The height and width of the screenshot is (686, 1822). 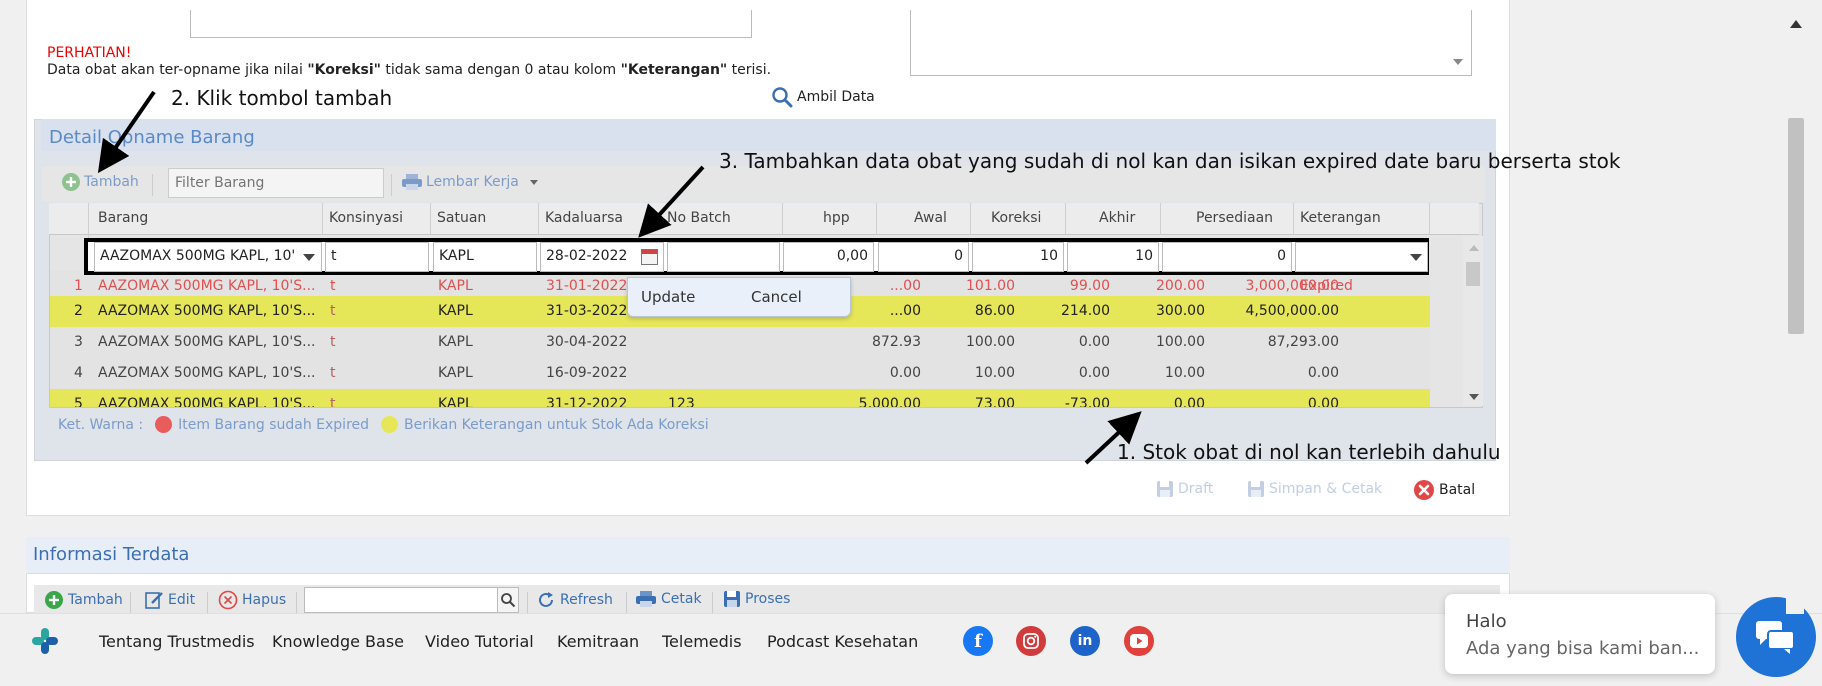 I want to click on draft-button: Draft, so click(x=1184, y=489).